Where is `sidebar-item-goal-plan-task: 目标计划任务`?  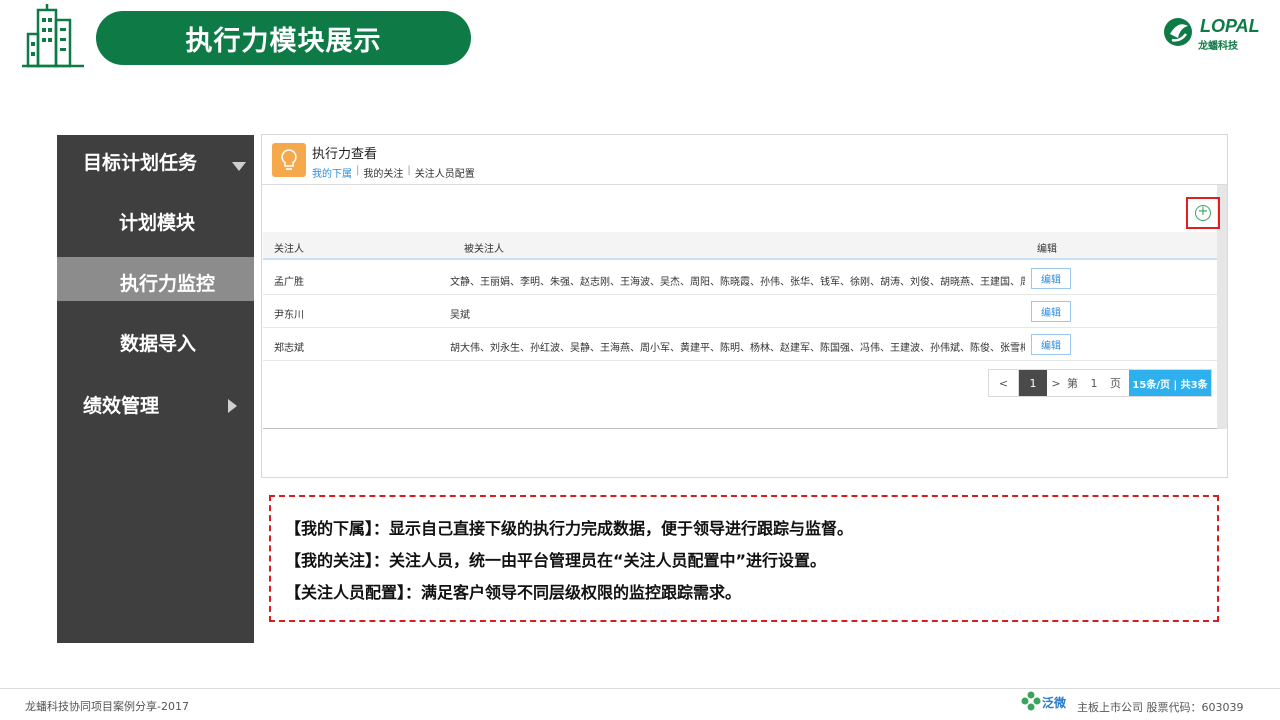 sidebar-item-goal-plan-task: 目标计划任务 is located at coordinates (140, 161).